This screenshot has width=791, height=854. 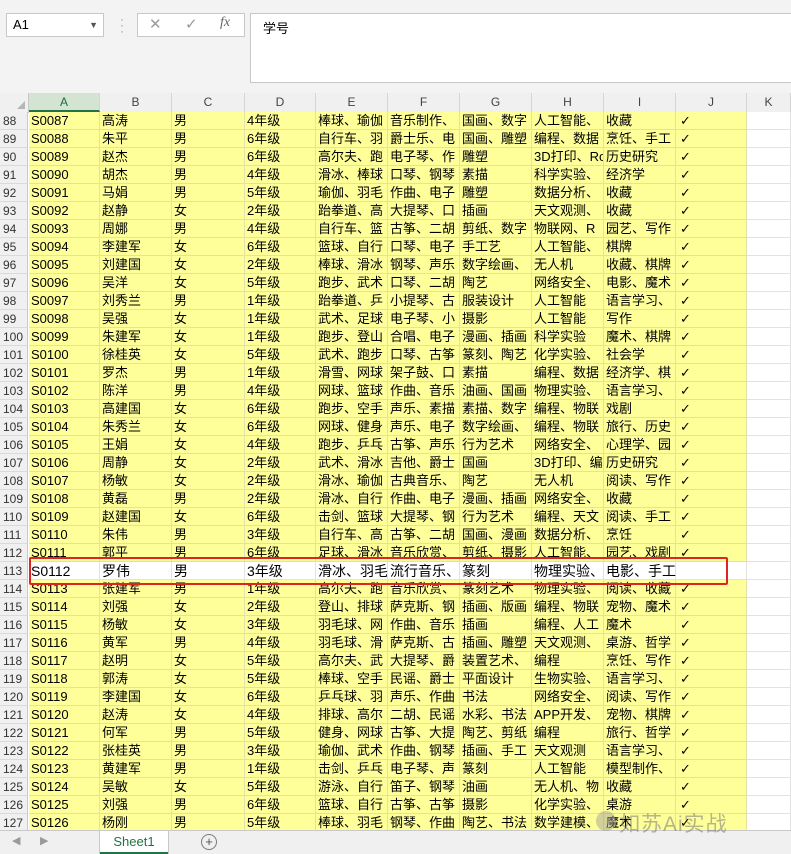 What do you see at coordinates (136, 157) in the screenshot?
I see `cell-b: 赵杰` at bounding box center [136, 157].